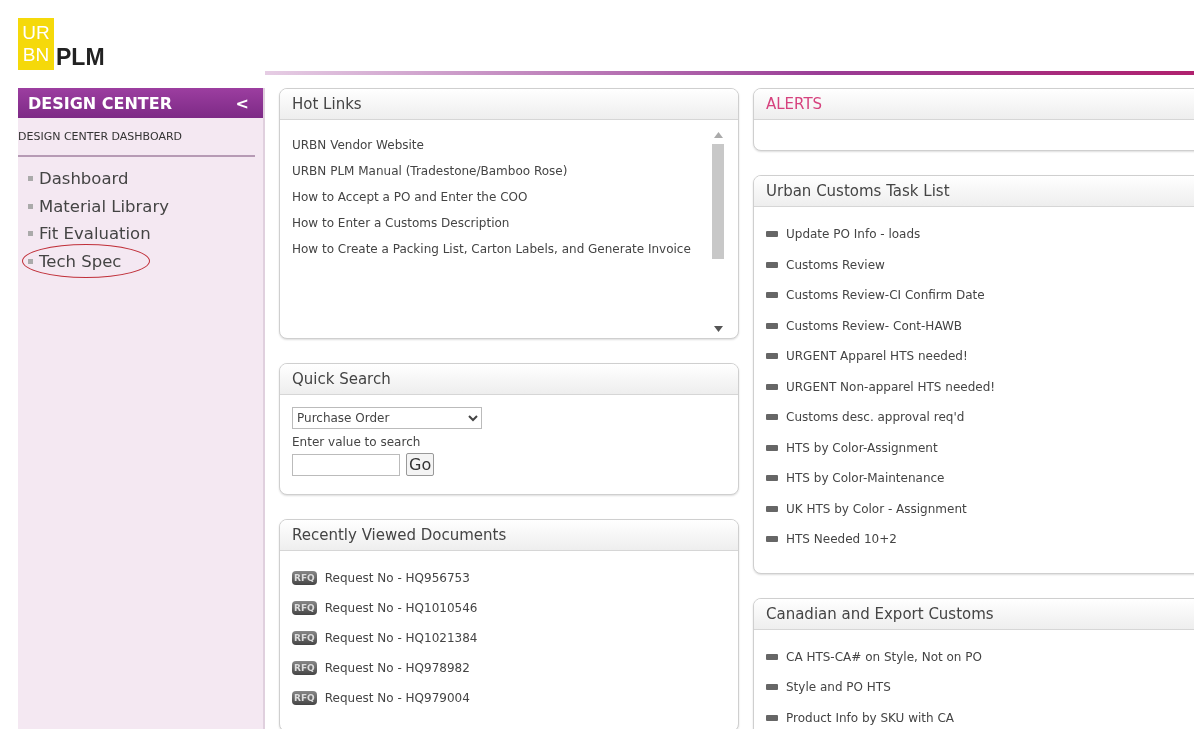 The image size is (1194, 729). Describe the element at coordinates (498, 171) in the screenshot. I see `hot-link: URBN PLM Manual (Tradestone/Bamboo Rose)` at that location.